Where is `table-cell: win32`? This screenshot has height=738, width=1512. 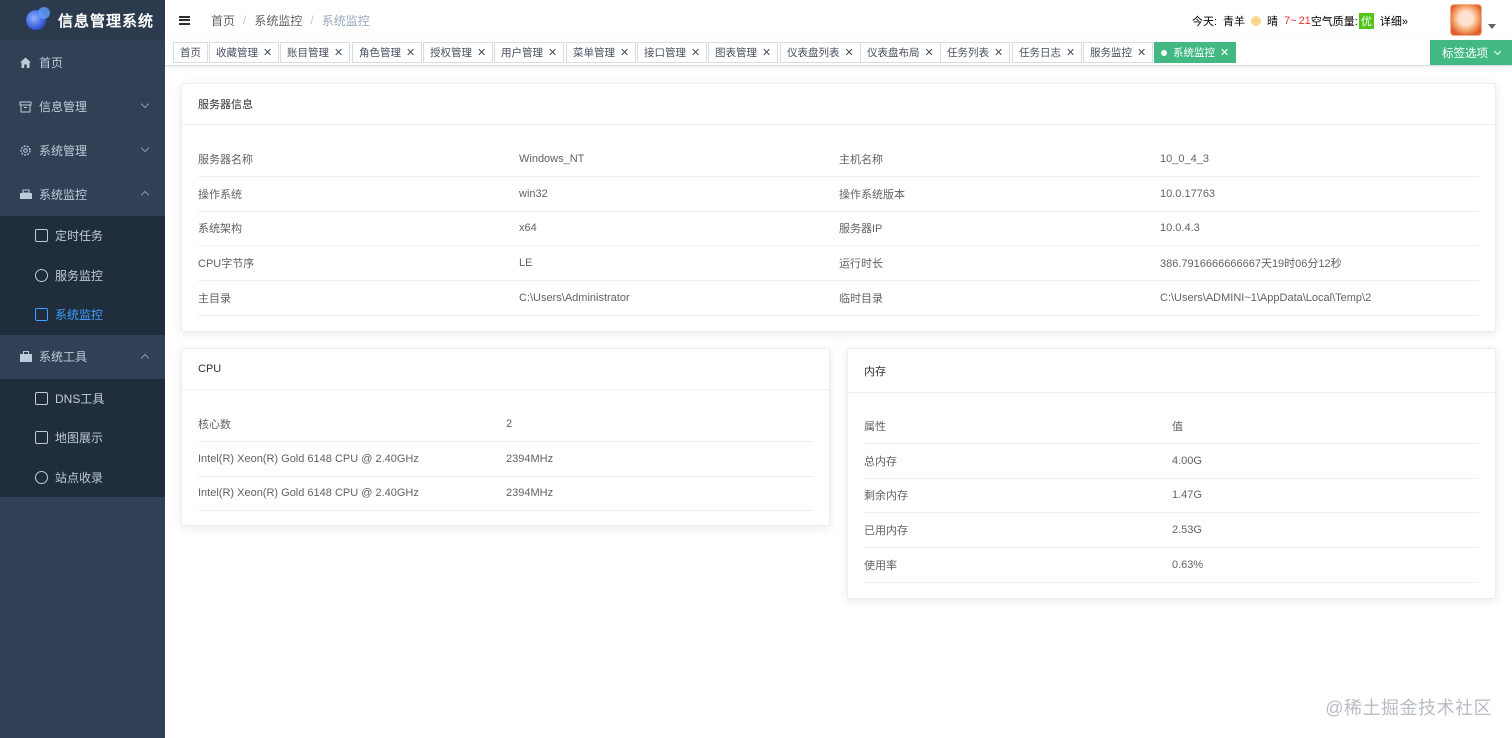
table-cell: win32 is located at coordinates (533, 193).